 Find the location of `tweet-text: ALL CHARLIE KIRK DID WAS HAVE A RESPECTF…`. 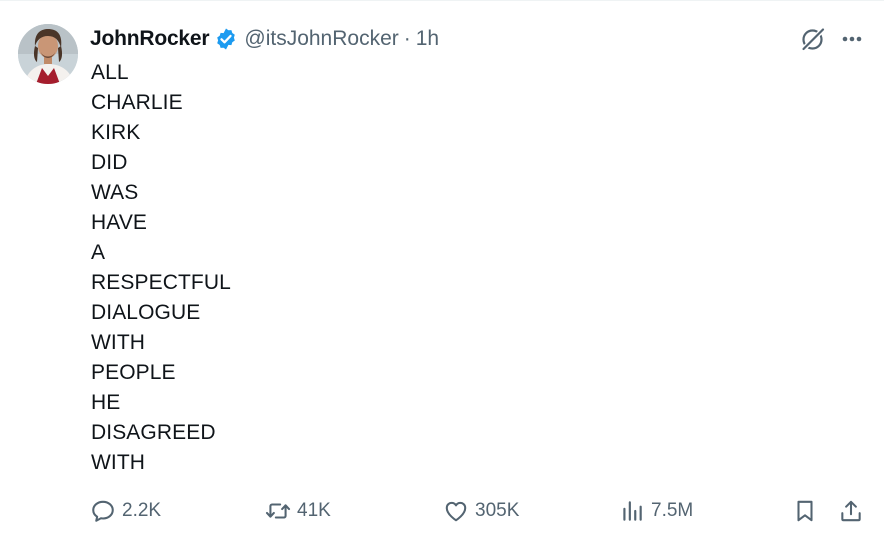

tweet-text: ALL CHARLIE KIRK DID WAS HAVE A RESPECTF… is located at coordinates (161, 268).